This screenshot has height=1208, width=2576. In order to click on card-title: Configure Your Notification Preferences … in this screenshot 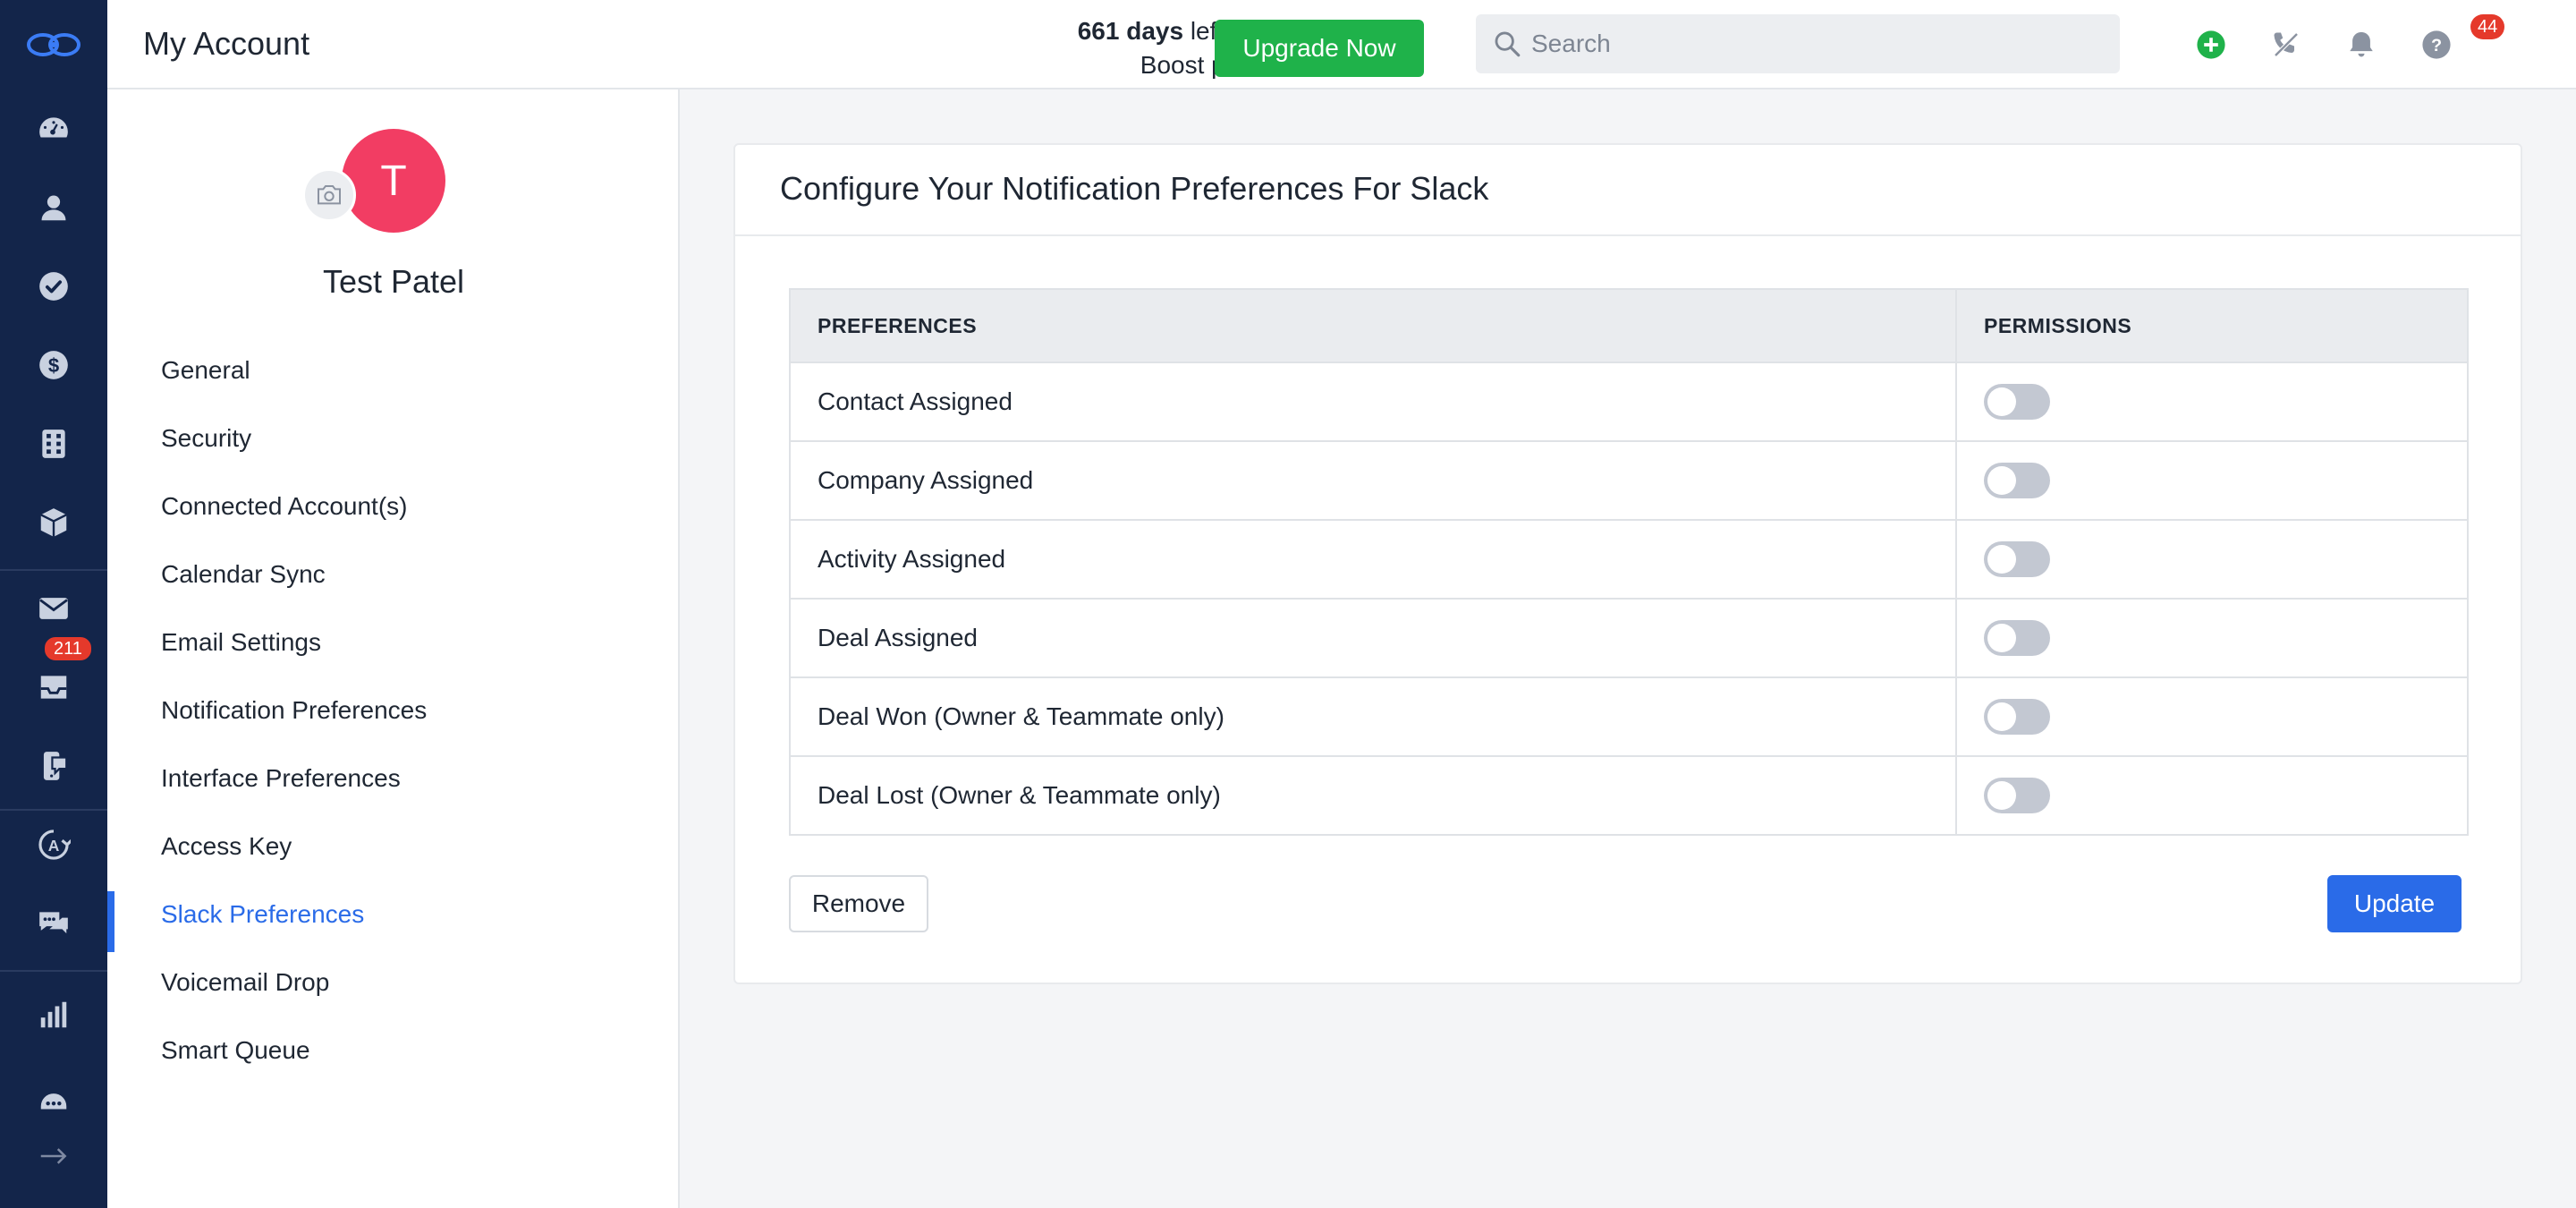, I will do `click(1134, 188)`.